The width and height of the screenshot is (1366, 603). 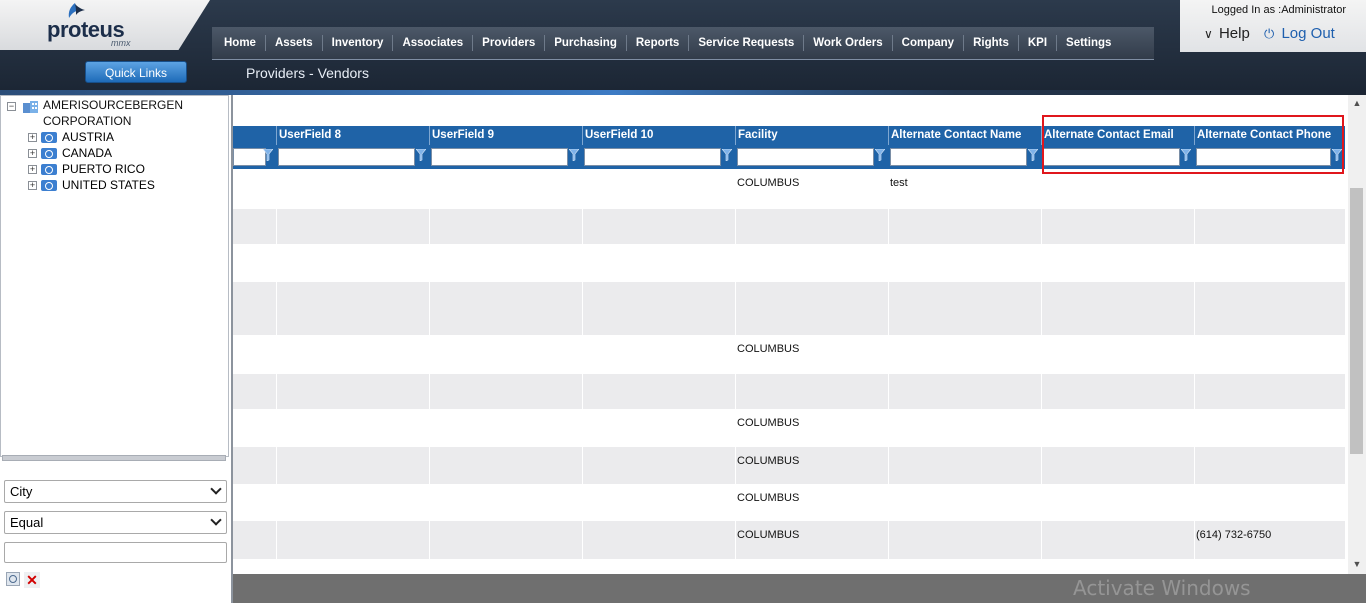 What do you see at coordinates (433, 43) in the screenshot?
I see `nav-associates: Associates` at bounding box center [433, 43].